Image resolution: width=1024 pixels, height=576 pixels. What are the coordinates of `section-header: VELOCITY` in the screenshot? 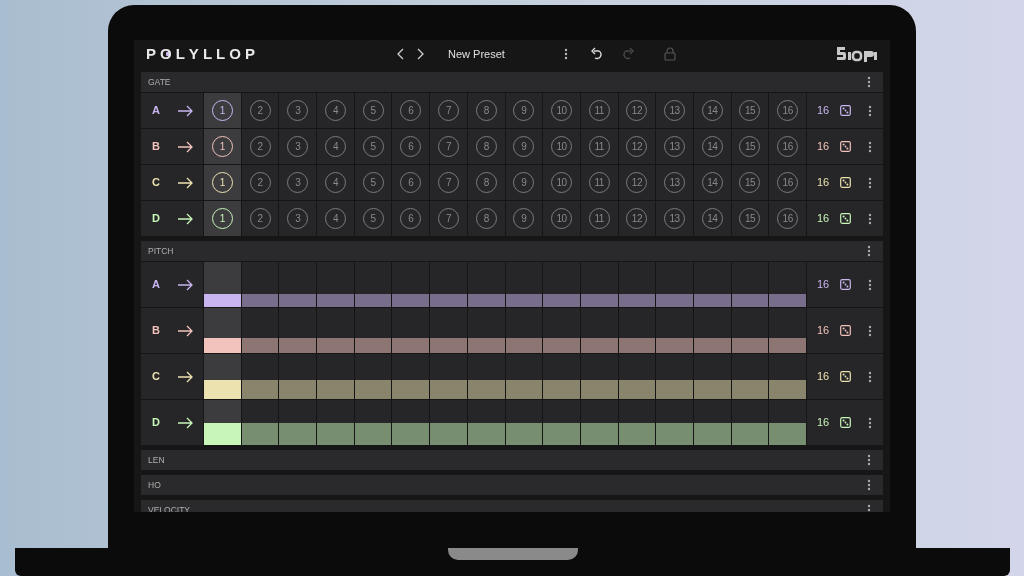 It's located at (512, 506).